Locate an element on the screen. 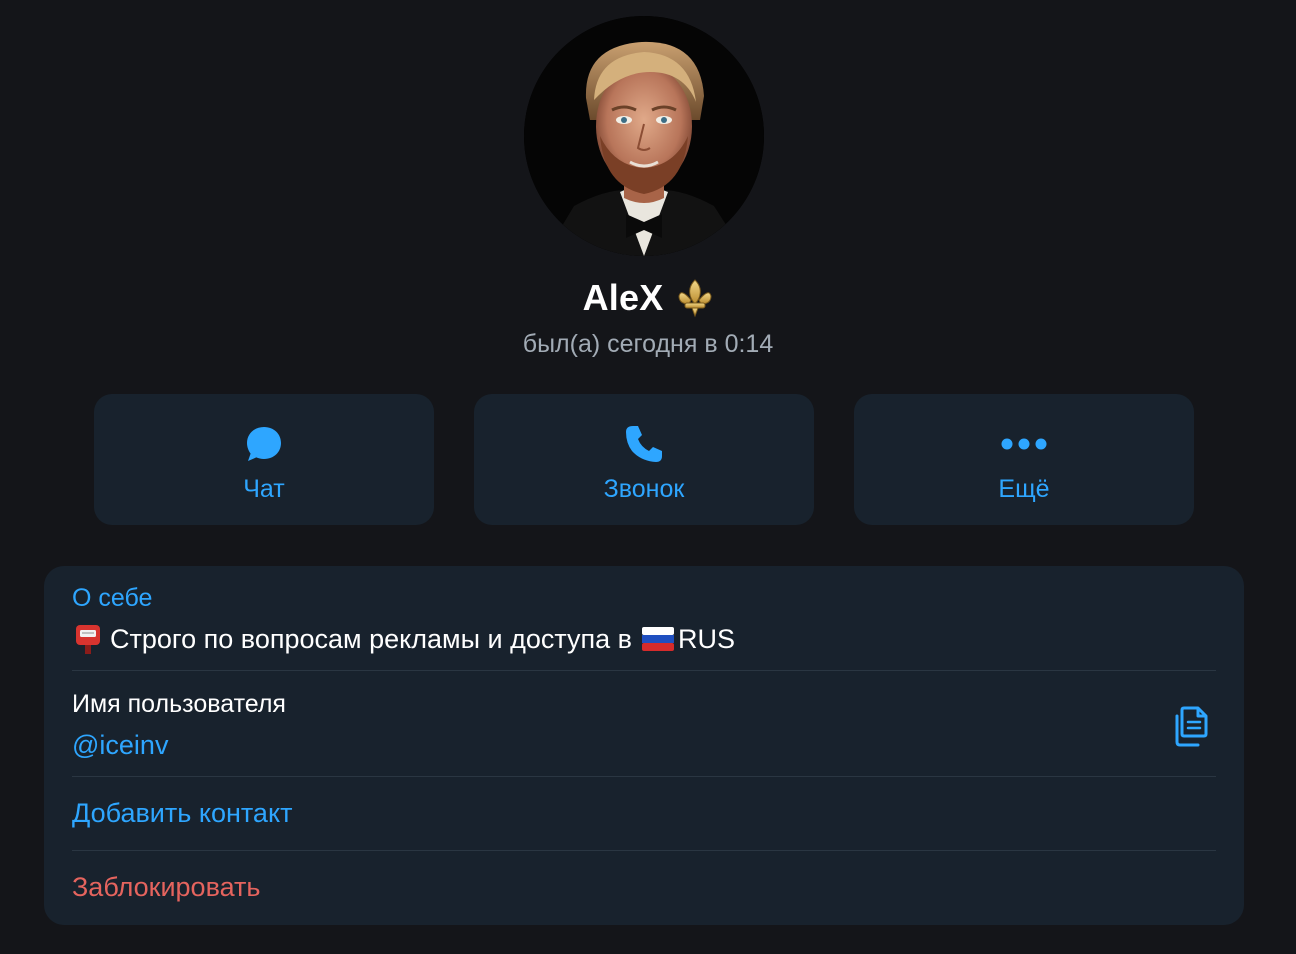 The image size is (1296, 954). call-button-label: Звонок is located at coordinates (644, 489).